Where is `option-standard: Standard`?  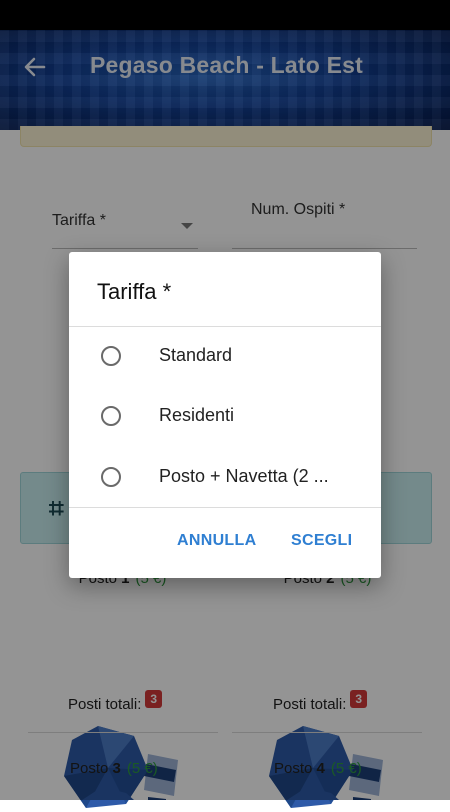
option-standard: Standard is located at coordinates (225, 359).